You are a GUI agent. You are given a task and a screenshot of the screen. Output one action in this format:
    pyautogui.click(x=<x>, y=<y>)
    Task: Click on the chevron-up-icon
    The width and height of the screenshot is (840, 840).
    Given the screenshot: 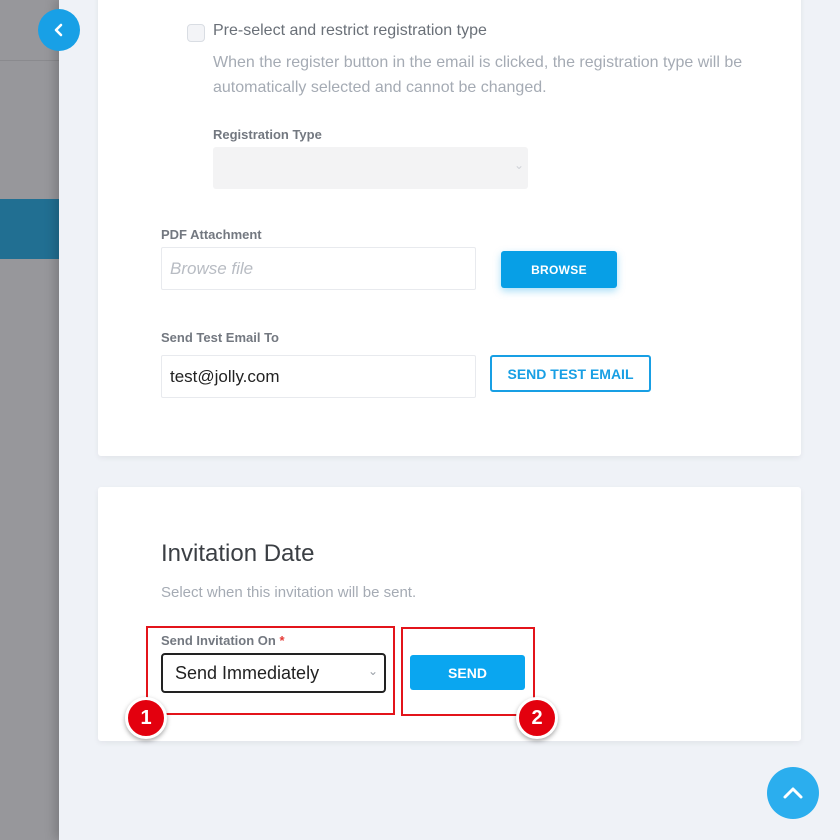 What is the action you would take?
    pyautogui.click(x=793, y=793)
    